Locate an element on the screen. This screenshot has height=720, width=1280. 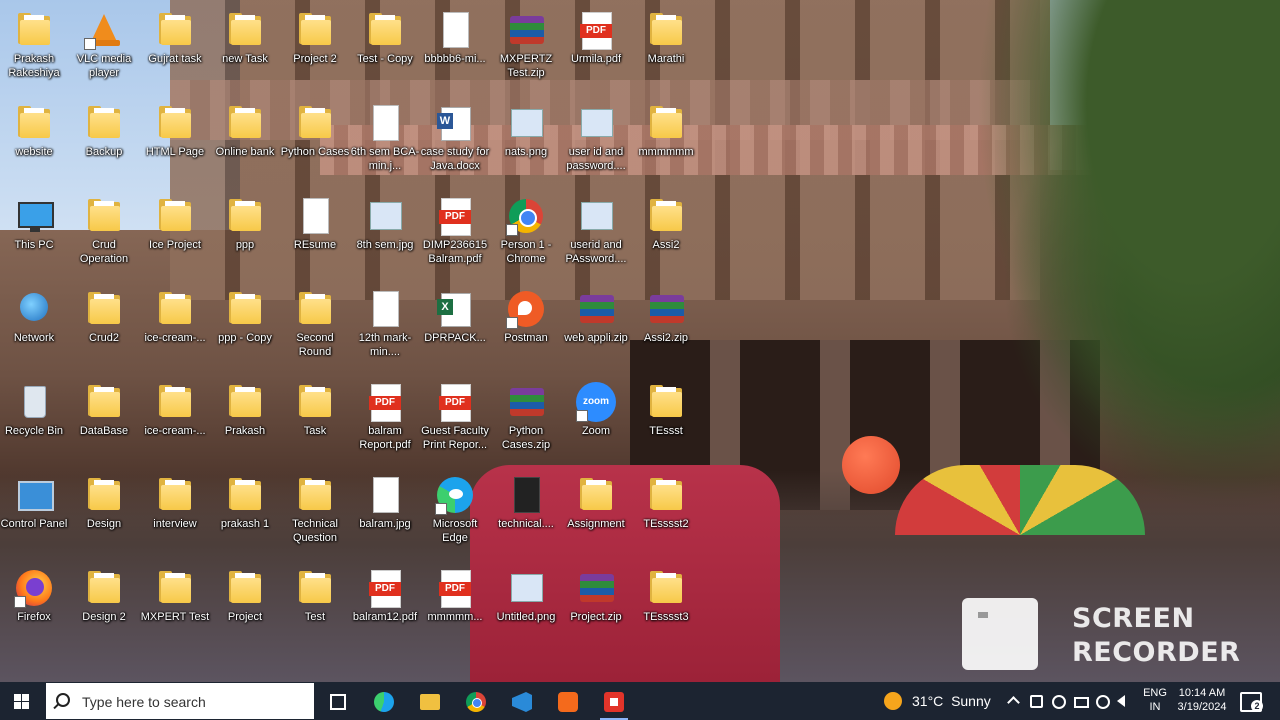
volume-icon is located at coordinates (1121, 701).